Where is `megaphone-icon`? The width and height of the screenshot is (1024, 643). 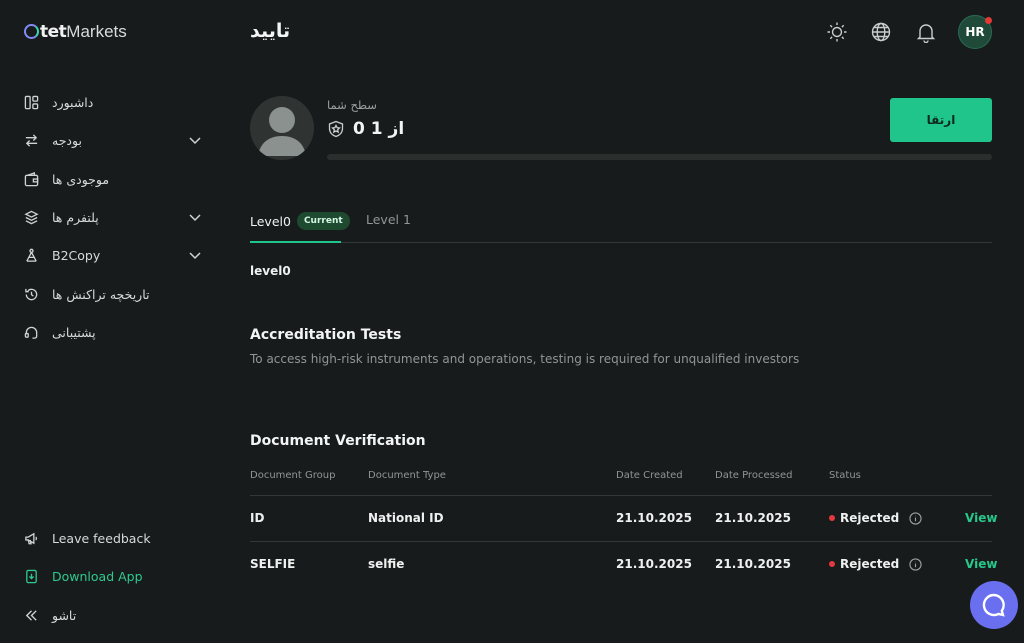 megaphone-icon is located at coordinates (31, 538).